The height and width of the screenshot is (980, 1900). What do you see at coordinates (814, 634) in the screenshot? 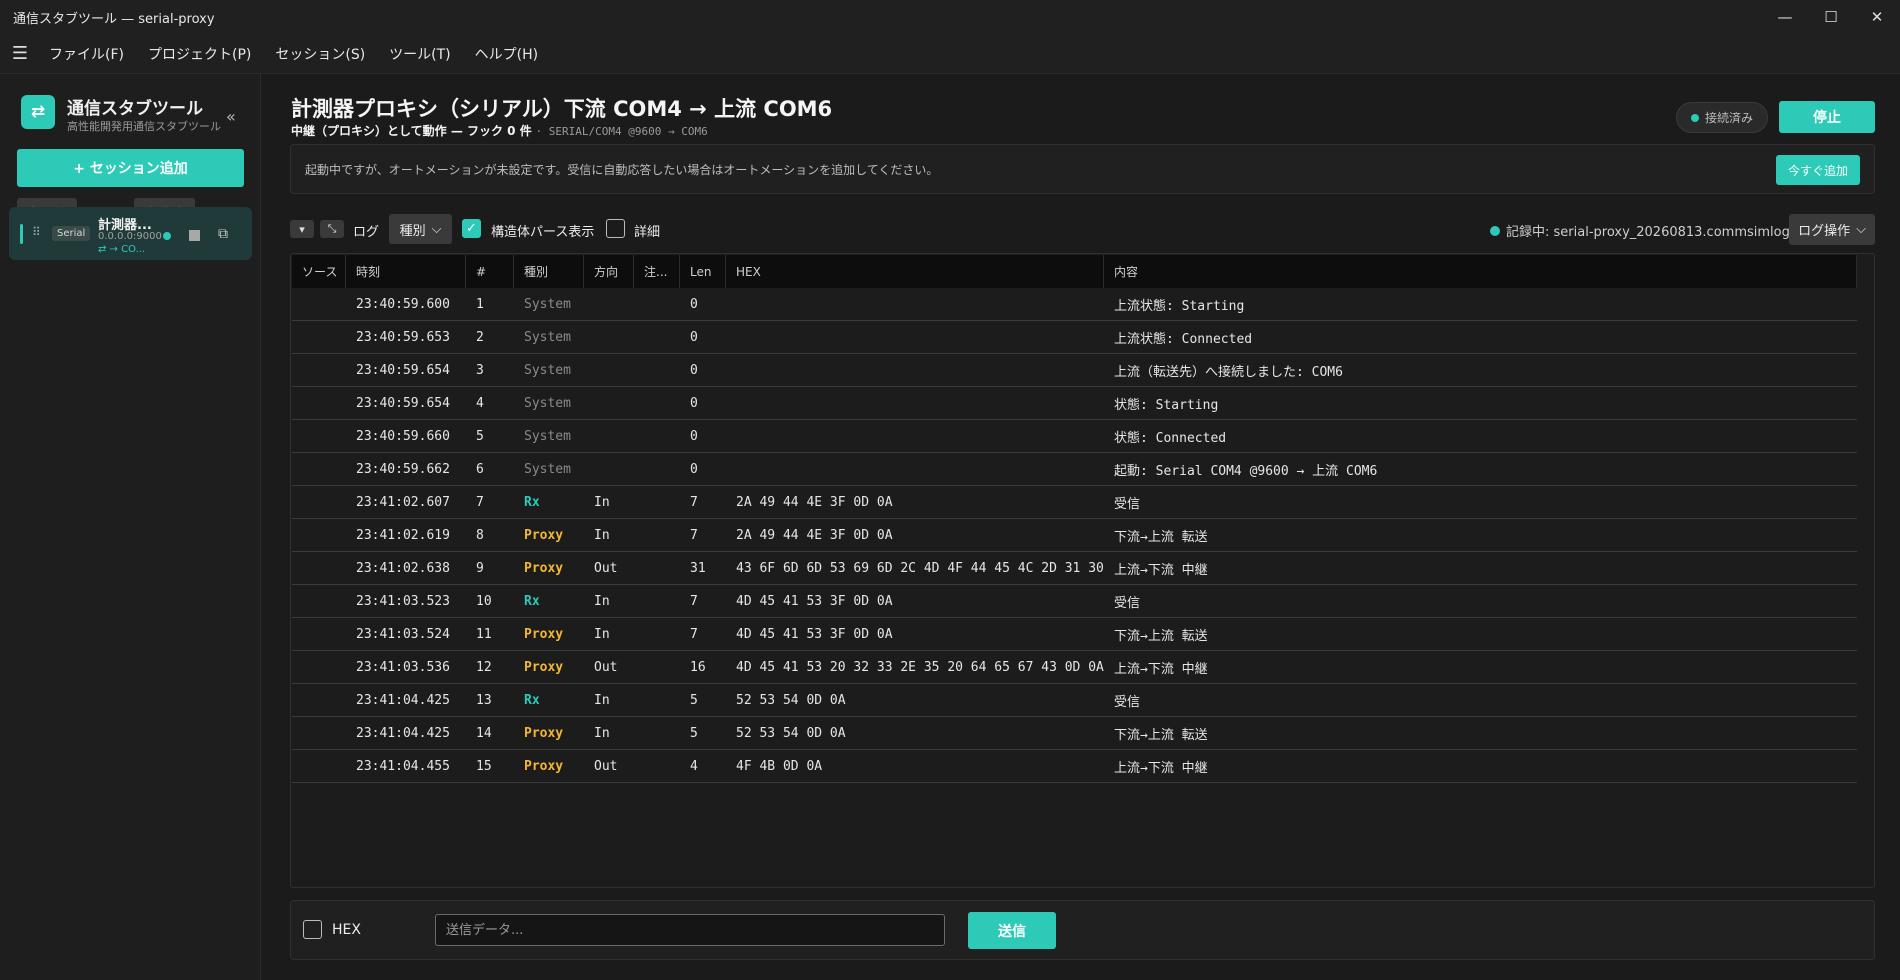
I see `cell-hex: 4D 45 41 53 3F 0D 0A` at bounding box center [814, 634].